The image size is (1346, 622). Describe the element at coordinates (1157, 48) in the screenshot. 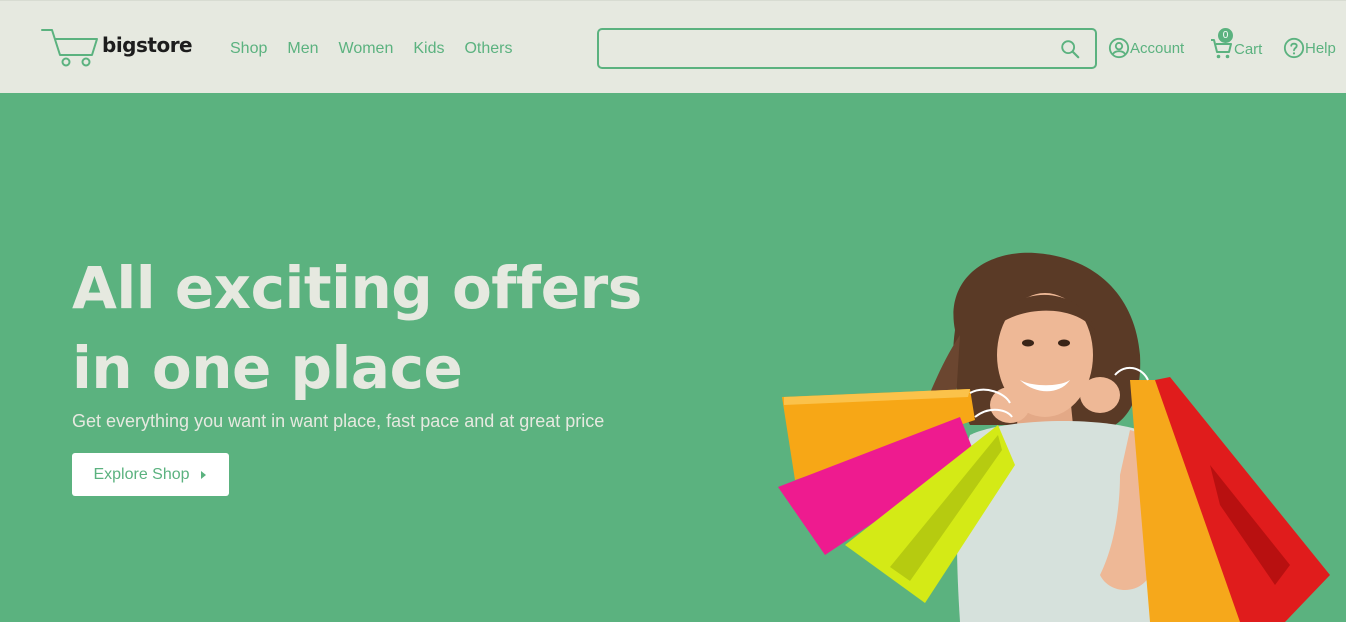

I see `account-label: Account` at that location.